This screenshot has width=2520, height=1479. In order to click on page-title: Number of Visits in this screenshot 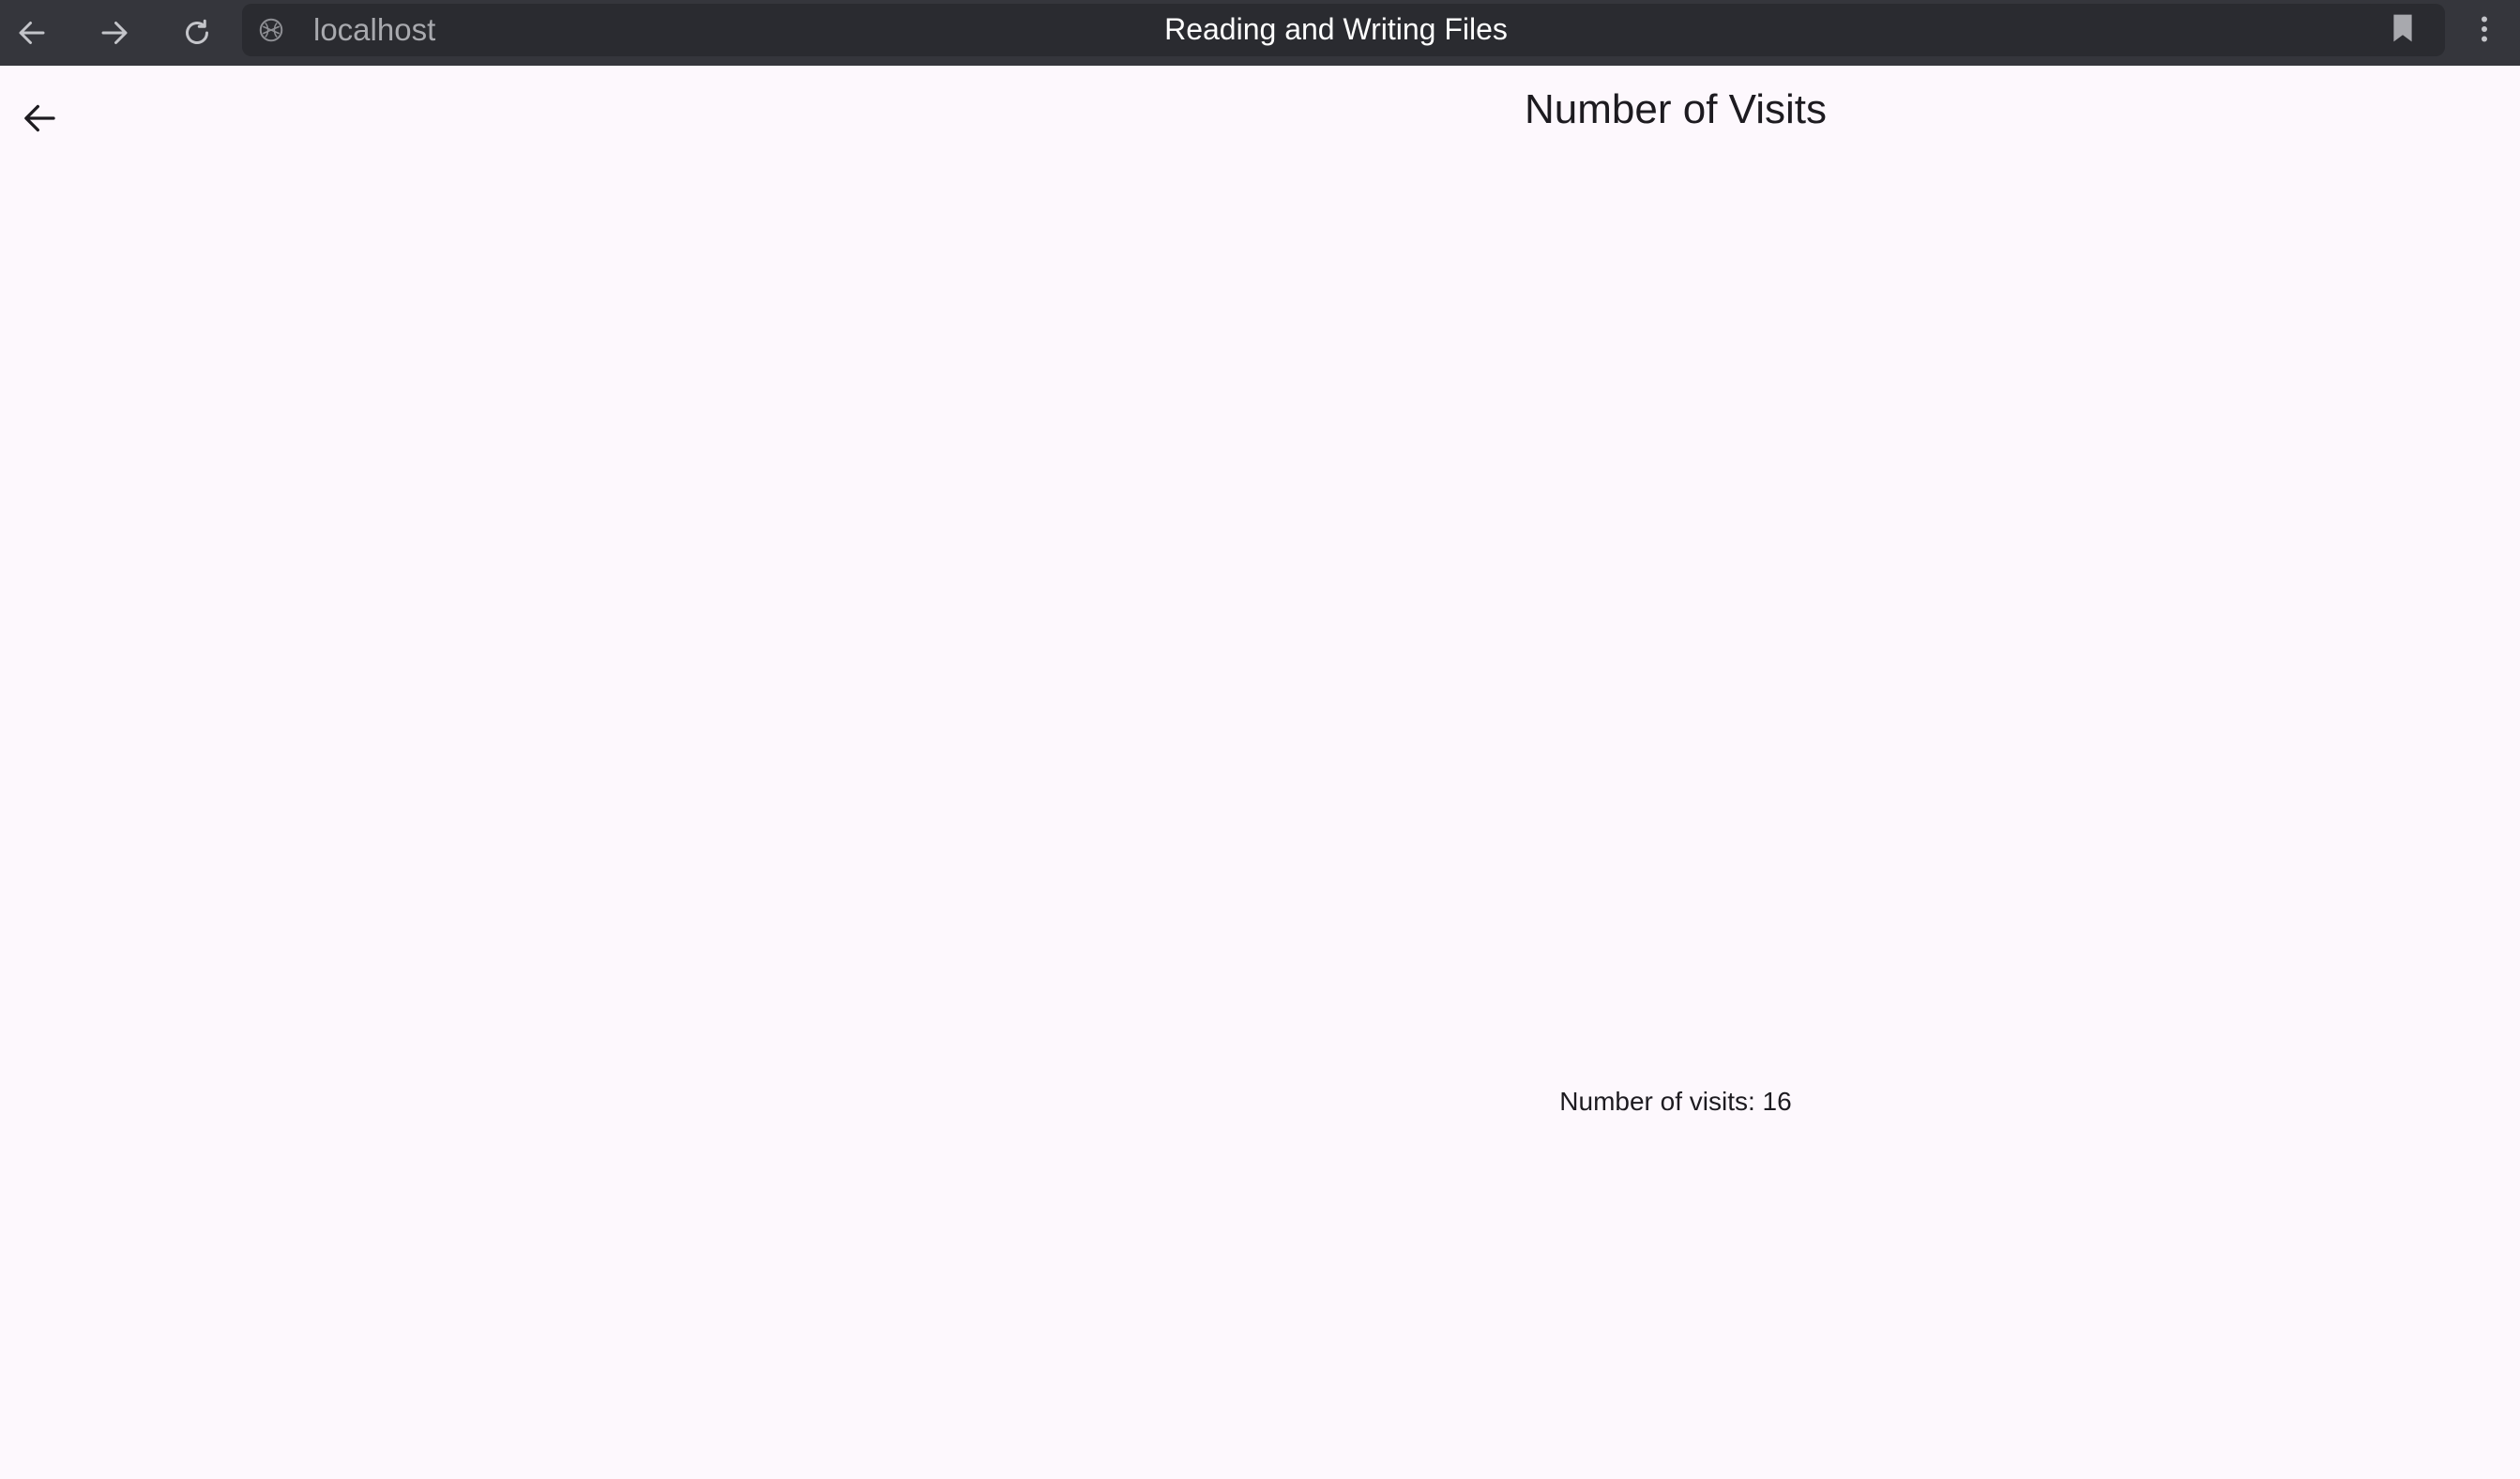, I will do `click(1676, 109)`.